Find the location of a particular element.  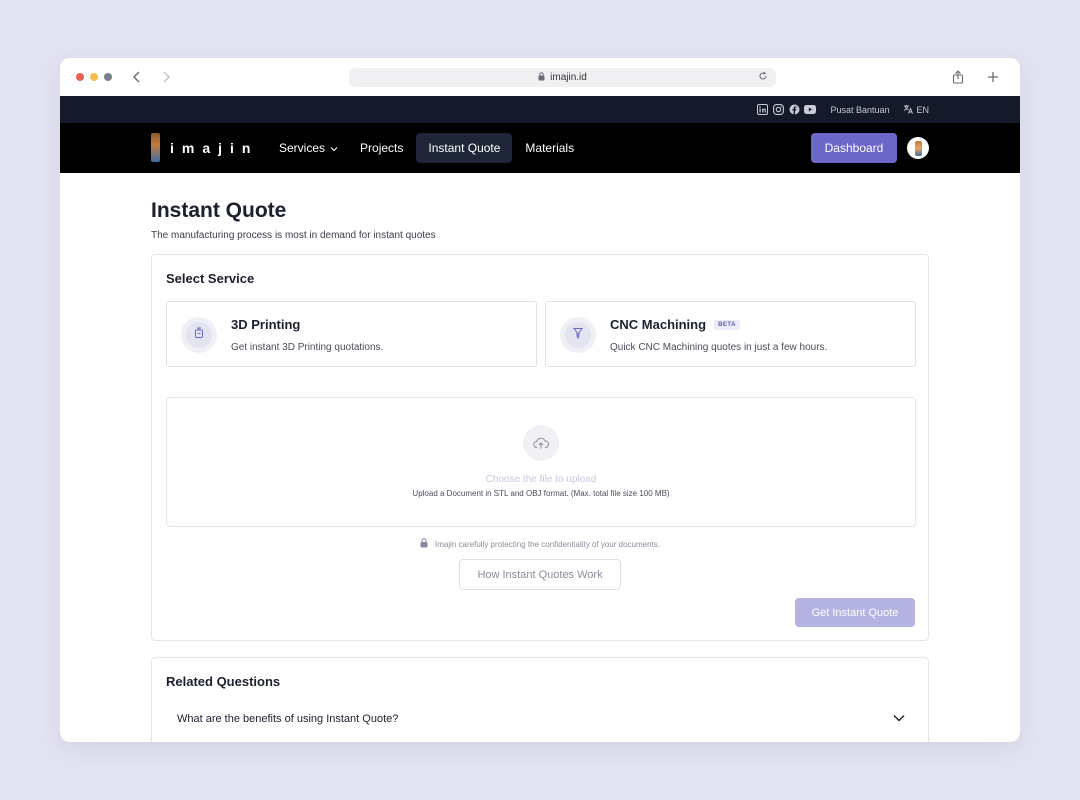

minimize-window-button is located at coordinates (94, 77).